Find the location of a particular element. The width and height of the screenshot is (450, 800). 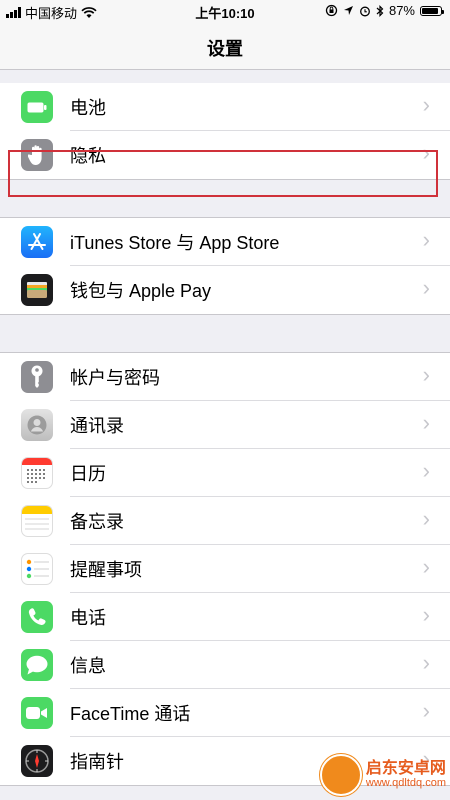

settings-row-contacts: 通讯录 › is located at coordinates (225, 425).